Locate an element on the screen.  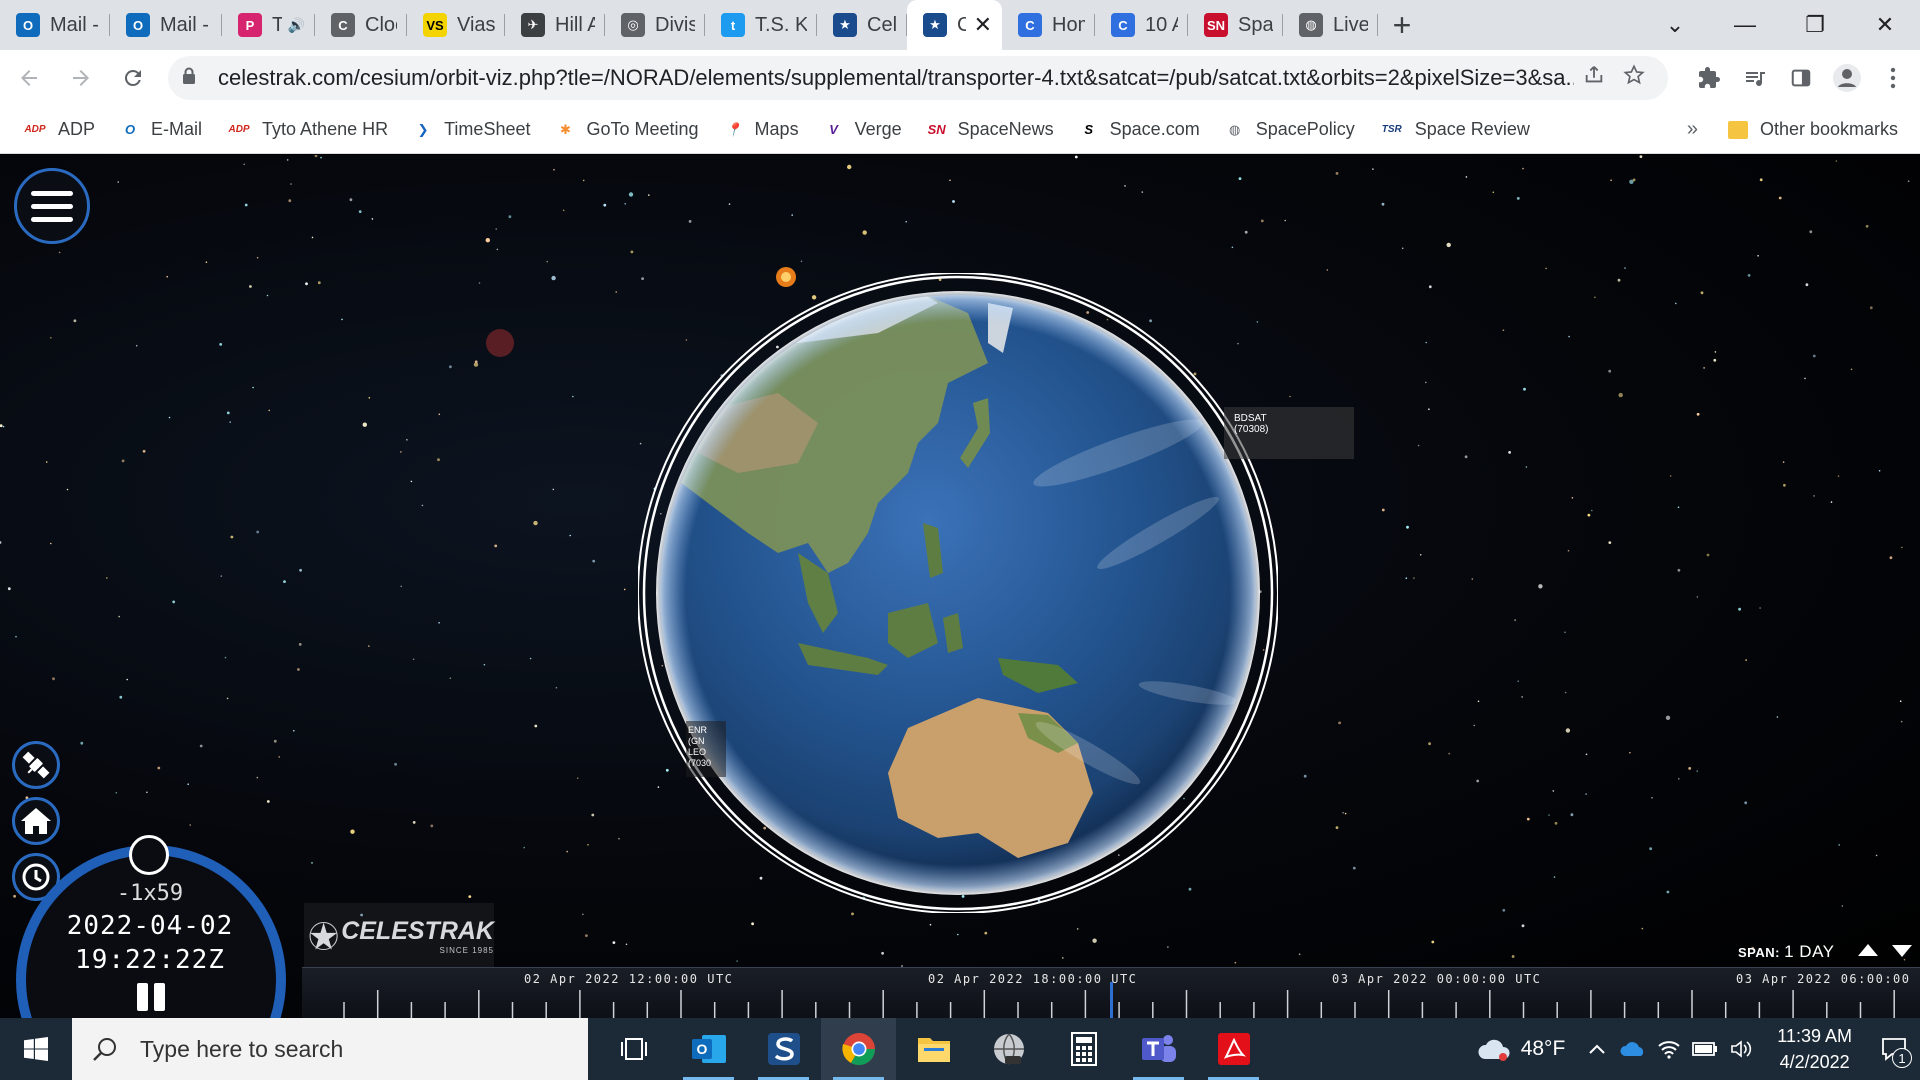
browser-tab: SN Space is located at coordinates (1235, 25).